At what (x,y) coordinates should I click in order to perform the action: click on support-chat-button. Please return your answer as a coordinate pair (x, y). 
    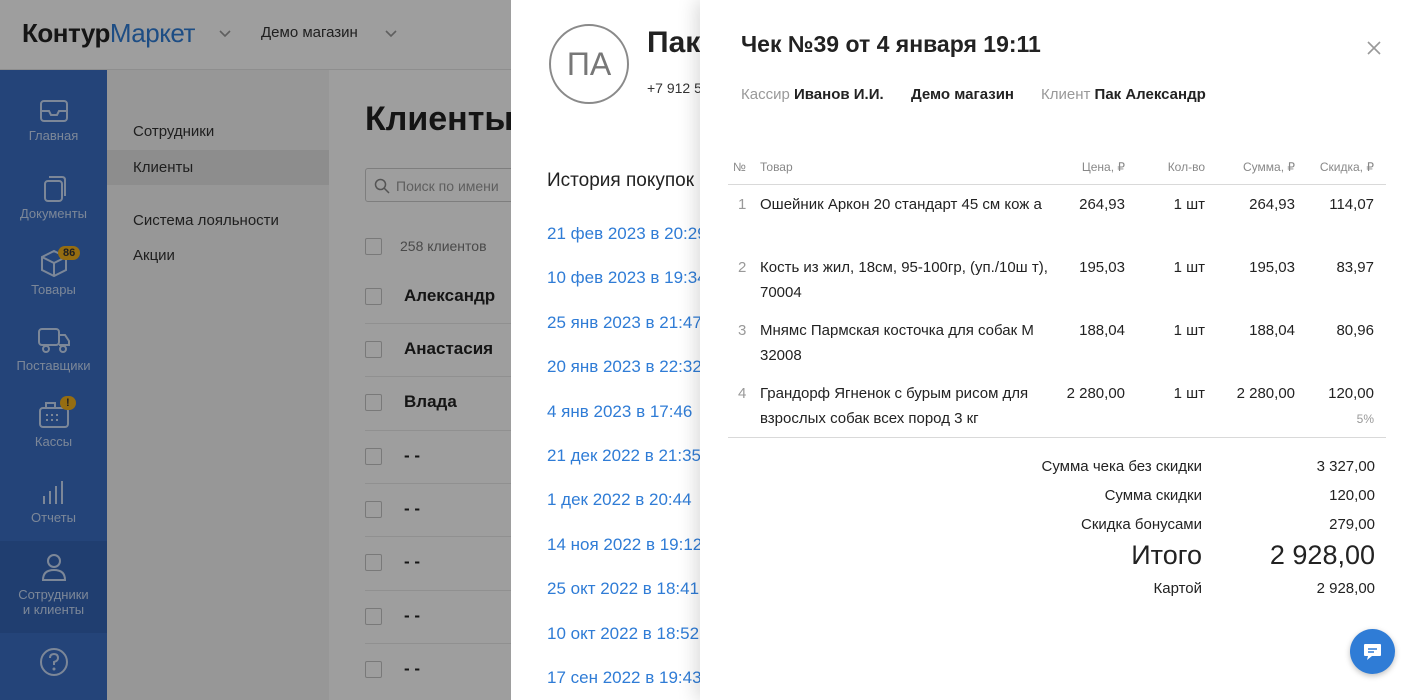
    Looking at the image, I should click on (1372, 651).